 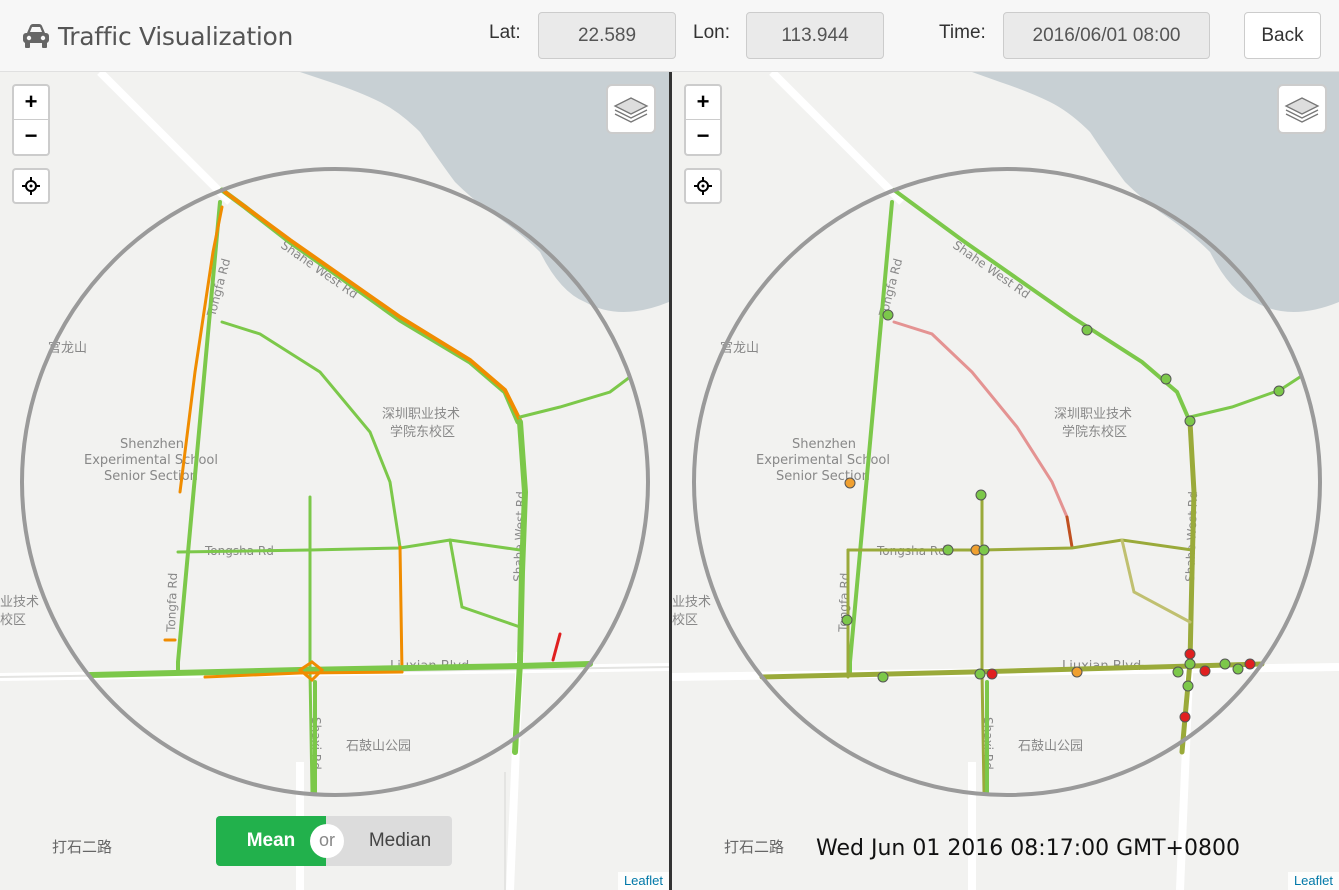 What do you see at coordinates (389, 841) in the screenshot?
I see `median-button: Median` at bounding box center [389, 841].